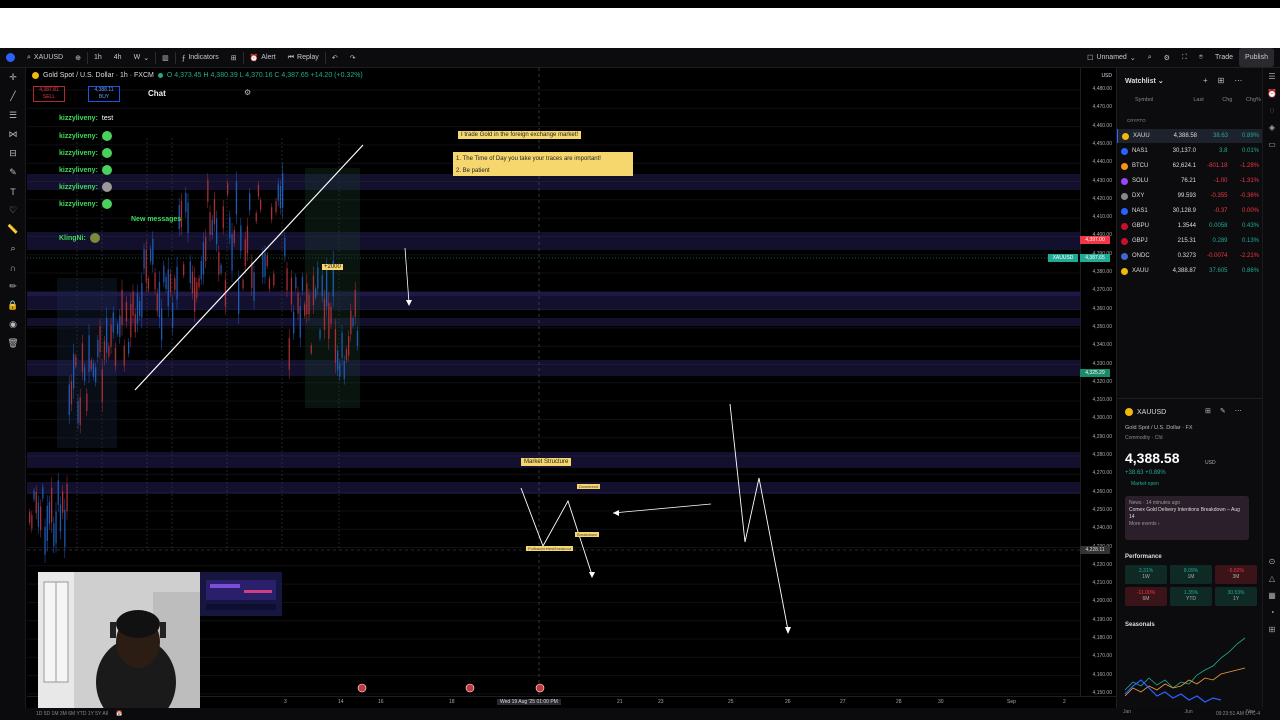 This screenshot has height=720, width=1280. I want to click on col-last: Last, so click(1189, 100).